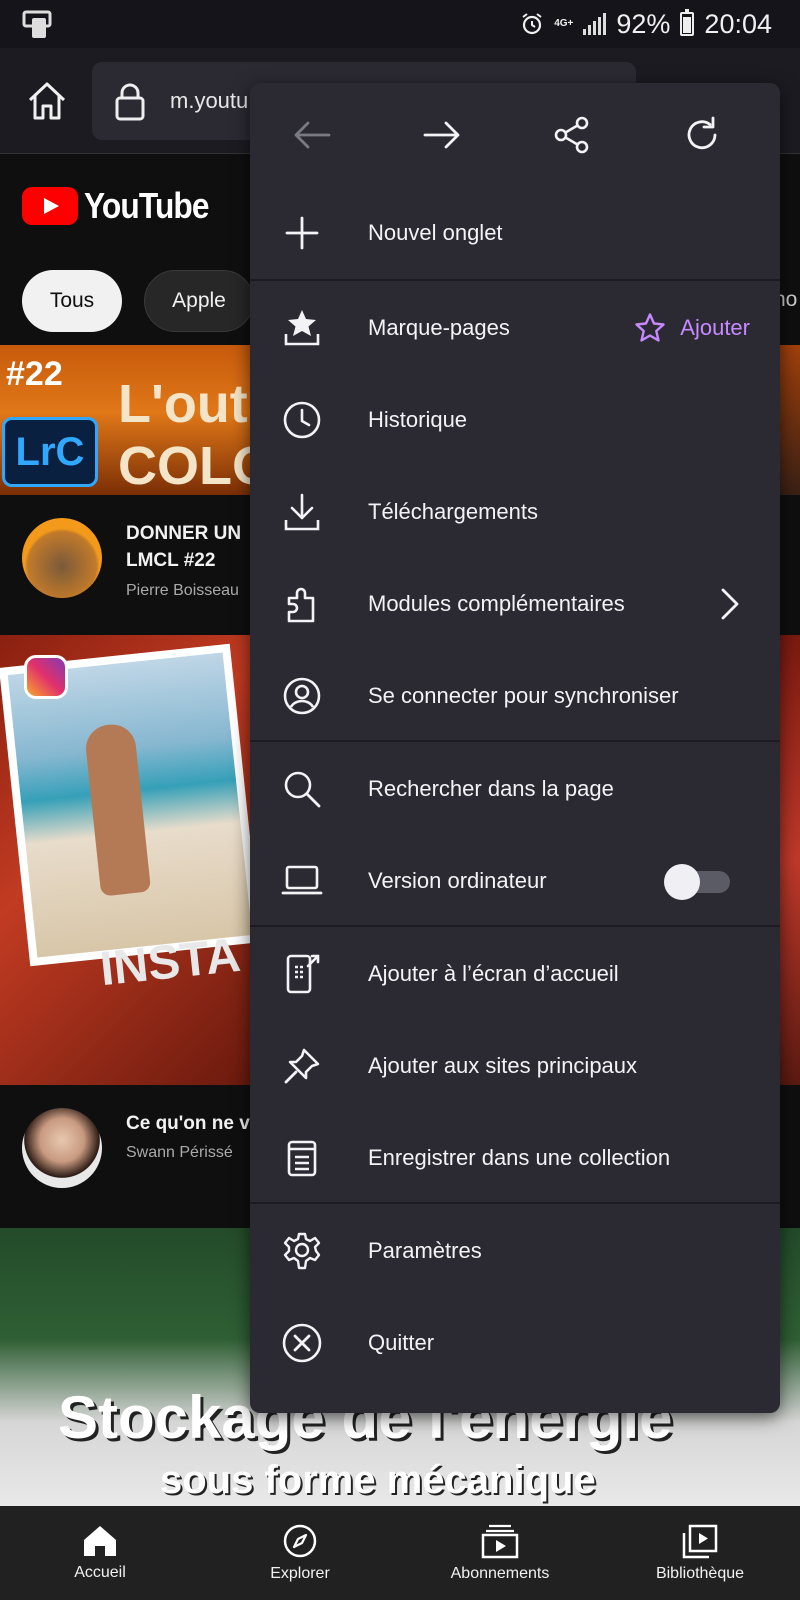 The height and width of the screenshot is (1600, 800). What do you see at coordinates (500, 1541) in the screenshot?
I see `subscriptions-icon` at bounding box center [500, 1541].